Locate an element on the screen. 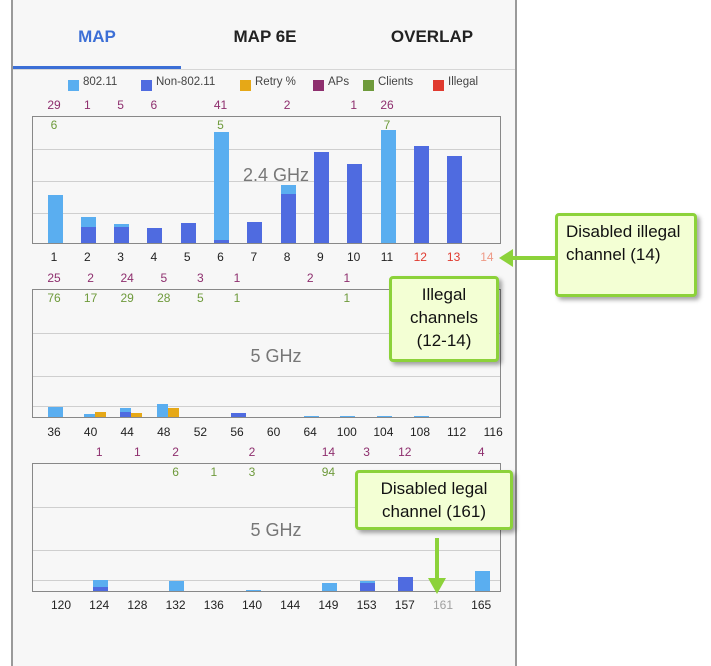 The image size is (711, 666). channel-label: 132 is located at coordinates (176, 605).